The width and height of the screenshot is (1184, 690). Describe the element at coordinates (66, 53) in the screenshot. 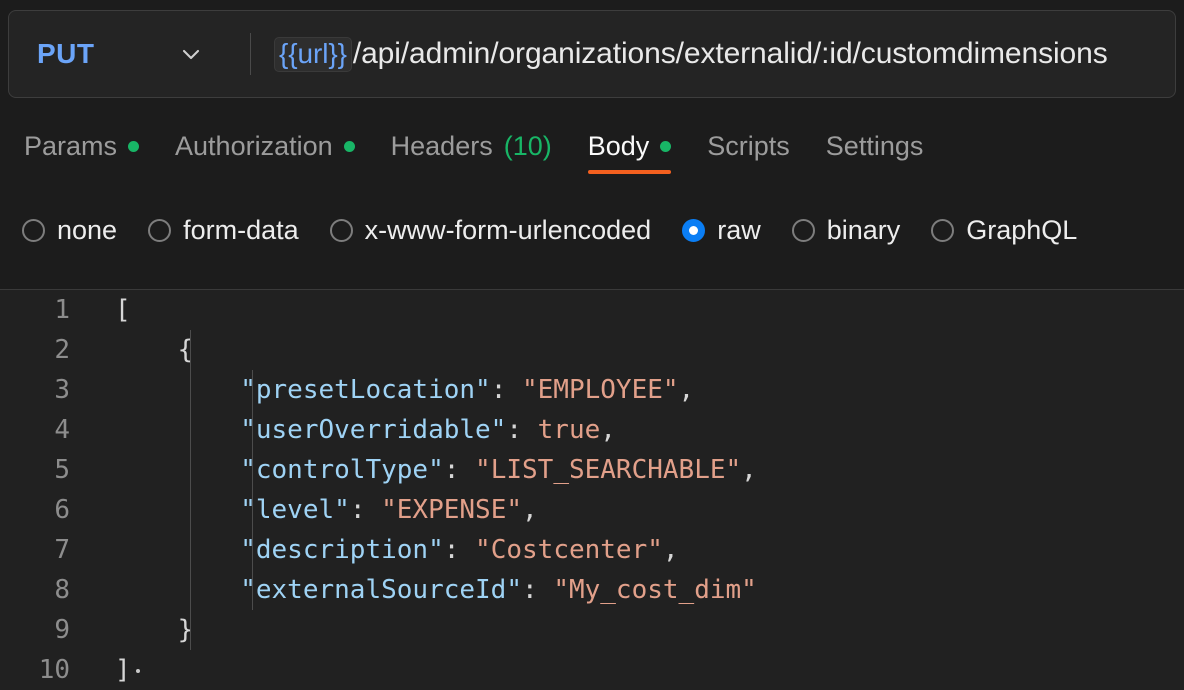

I see `http-method-label: PUT` at that location.